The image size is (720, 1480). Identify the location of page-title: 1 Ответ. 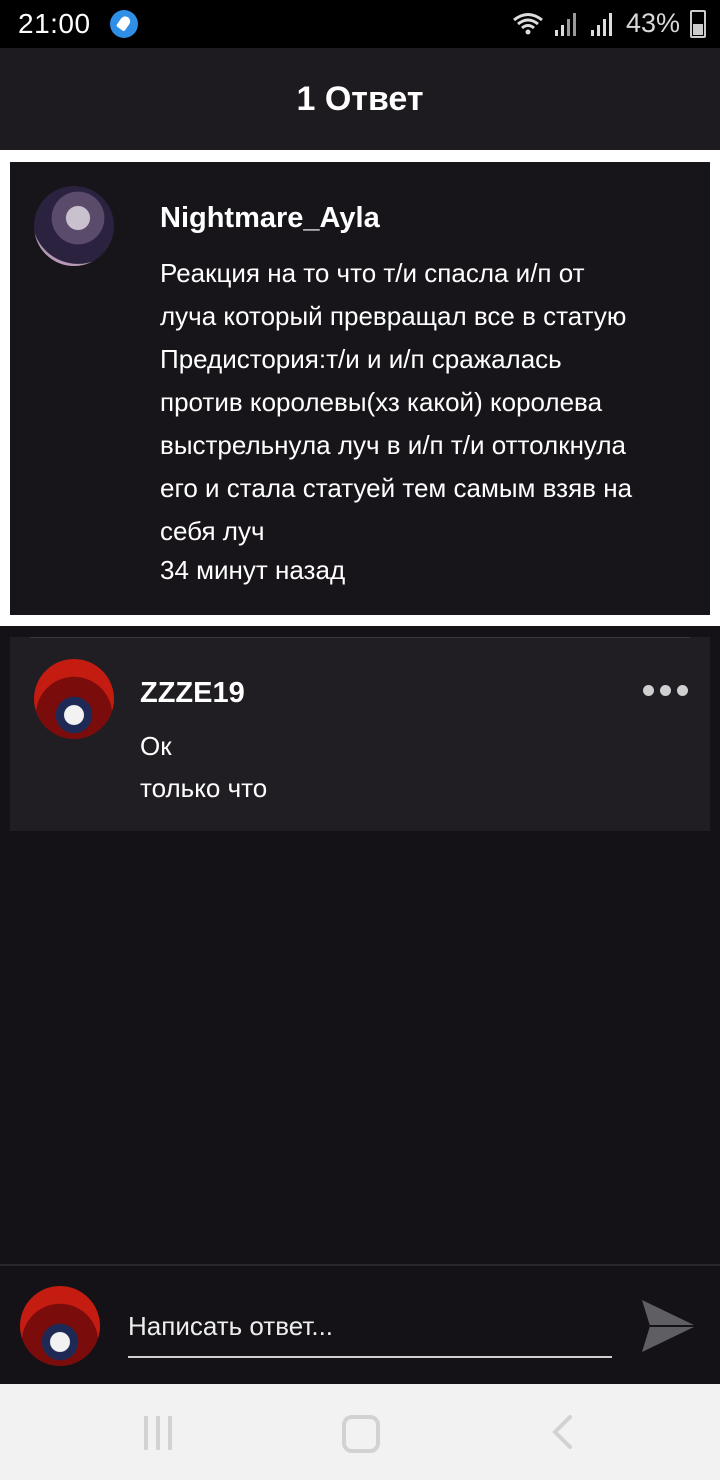
(360, 98).